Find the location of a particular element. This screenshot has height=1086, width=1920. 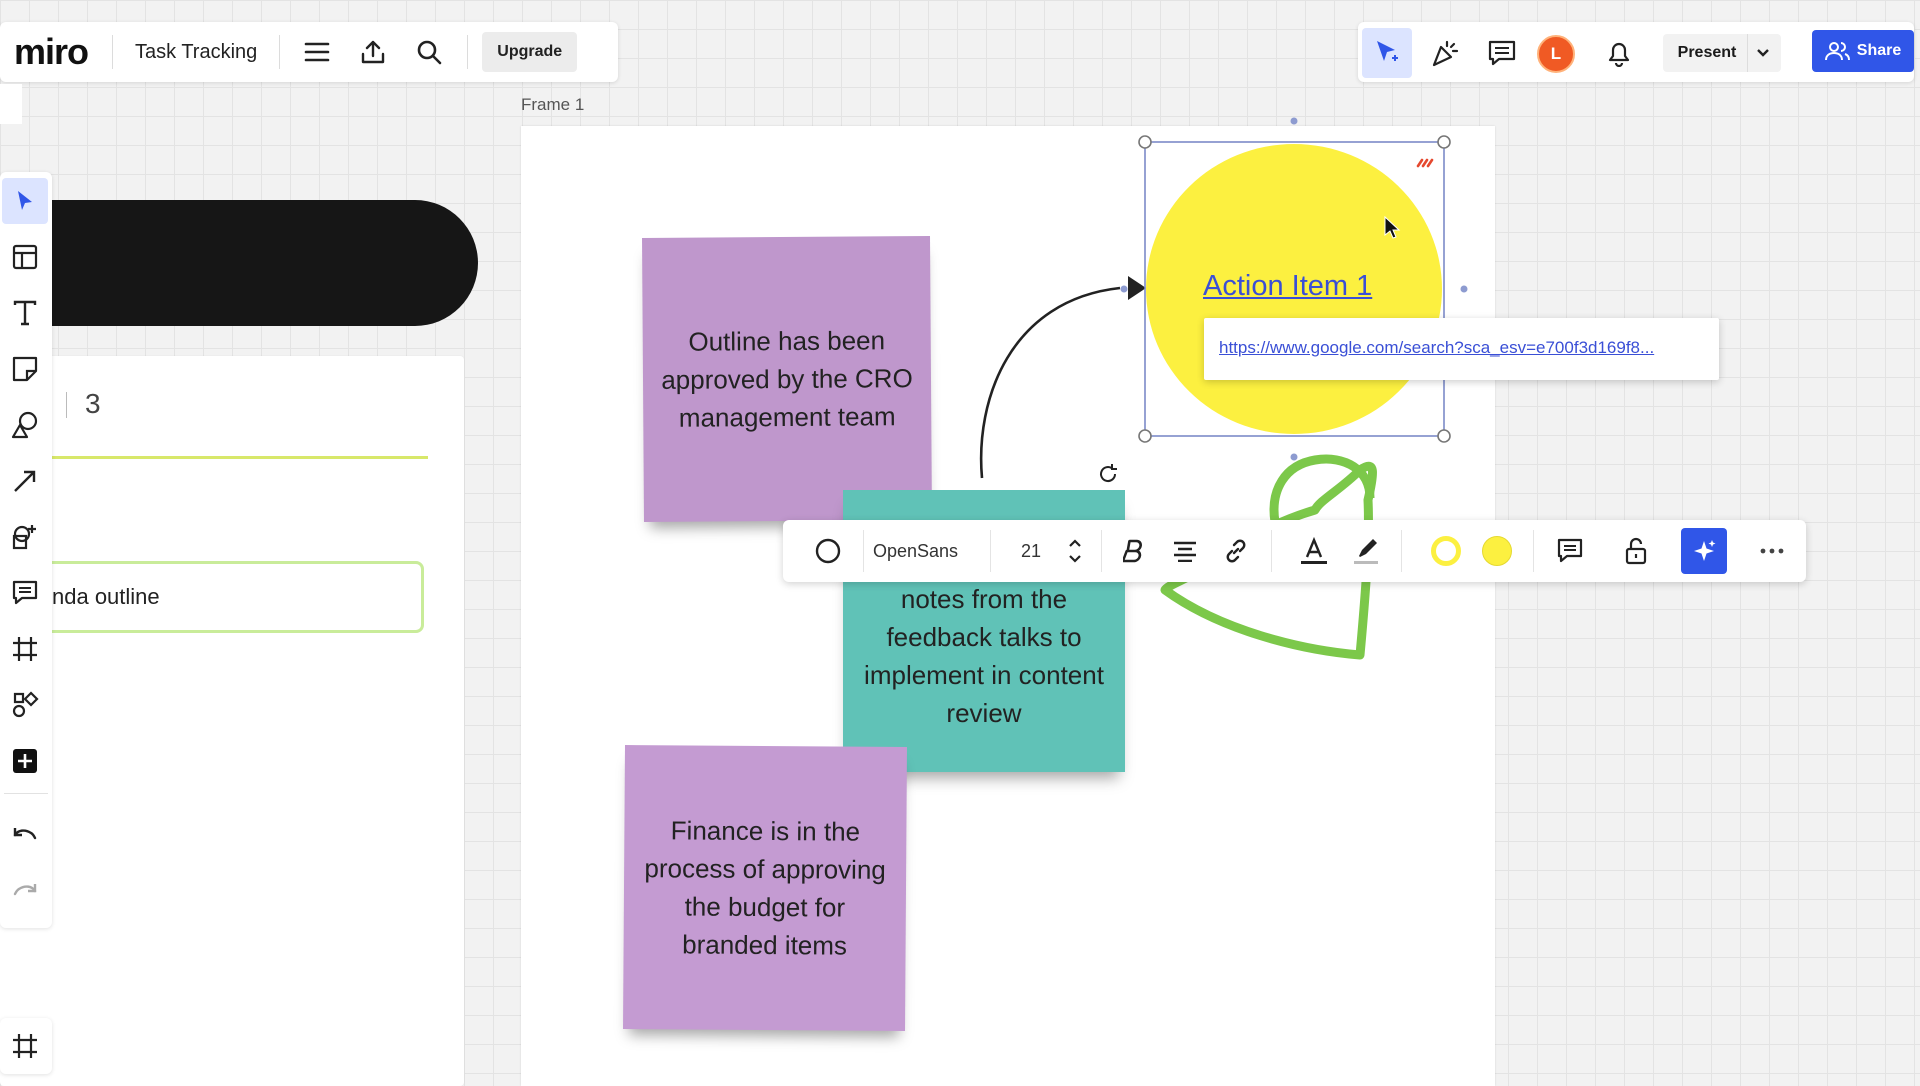

link-button is located at coordinates (1236, 551).